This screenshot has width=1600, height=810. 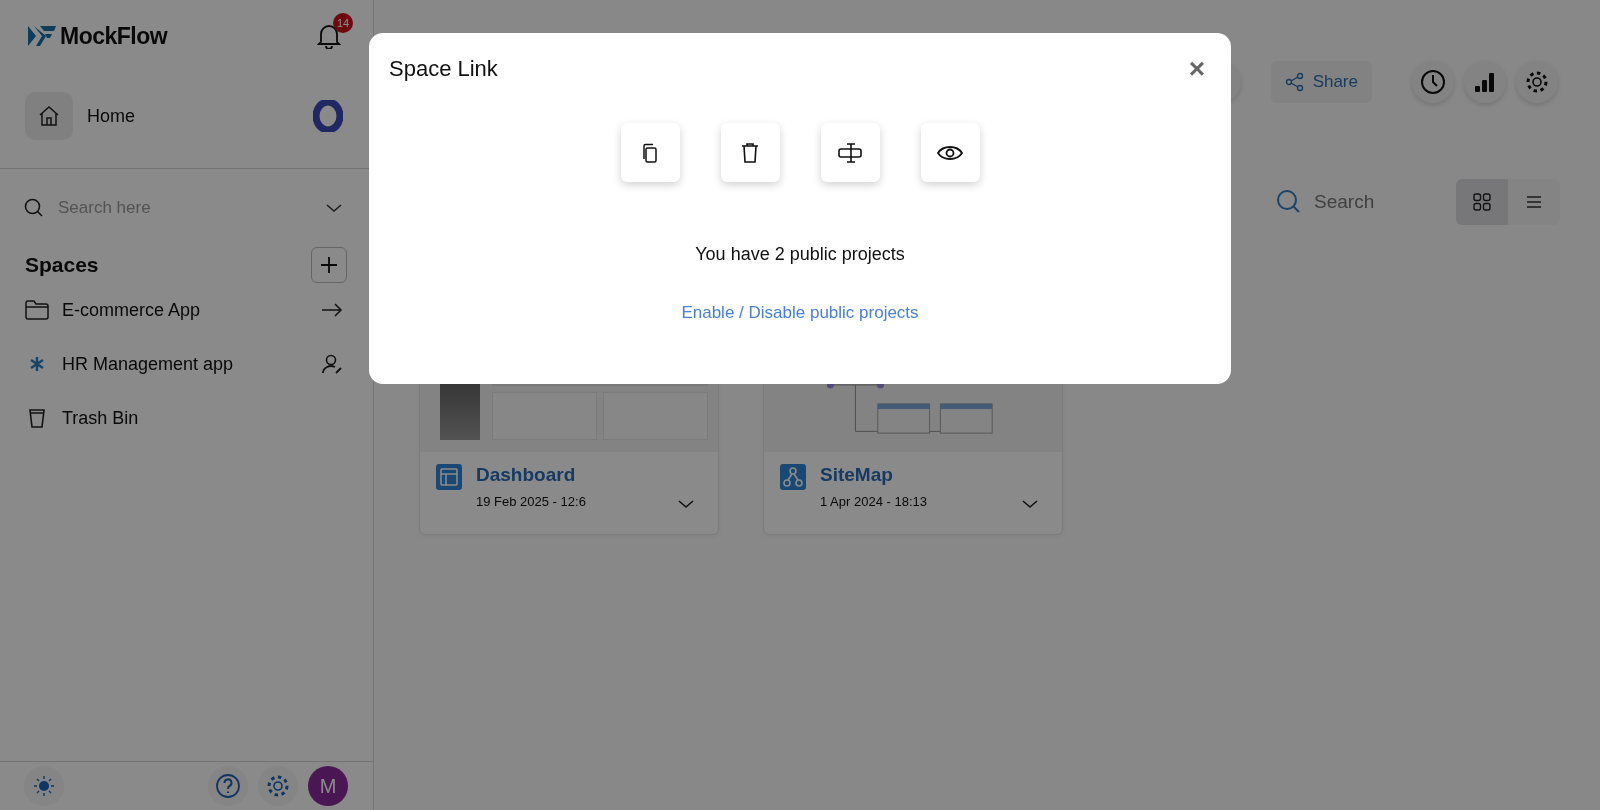 I want to click on trash-icon, so click(x=750, y=152).